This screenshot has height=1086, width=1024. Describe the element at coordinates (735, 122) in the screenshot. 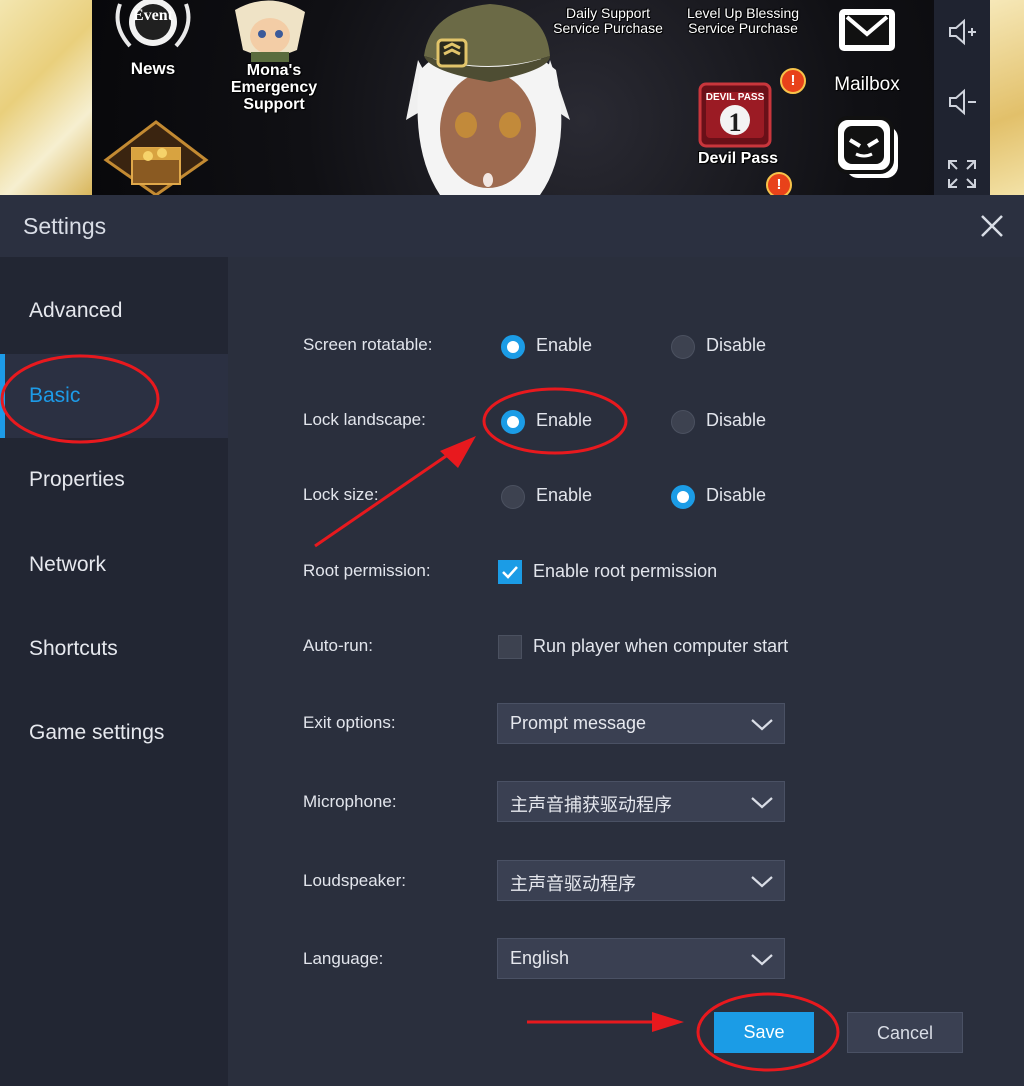

I see `devil-pass-level: 1` at that location.